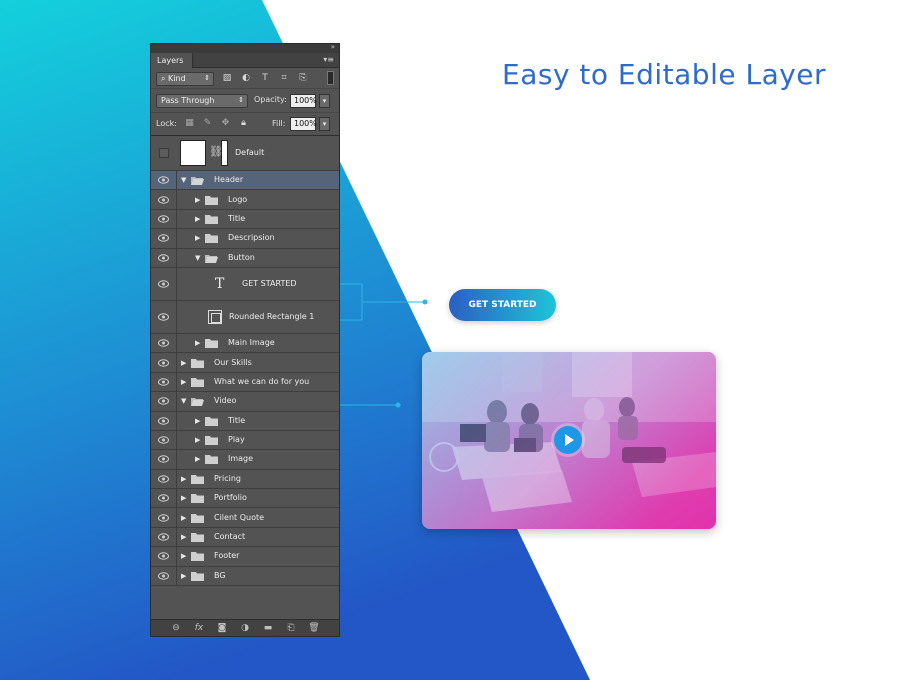 This screenshot has width=900, height=680. I want to click on video-thumbnail, so click(569, 440).